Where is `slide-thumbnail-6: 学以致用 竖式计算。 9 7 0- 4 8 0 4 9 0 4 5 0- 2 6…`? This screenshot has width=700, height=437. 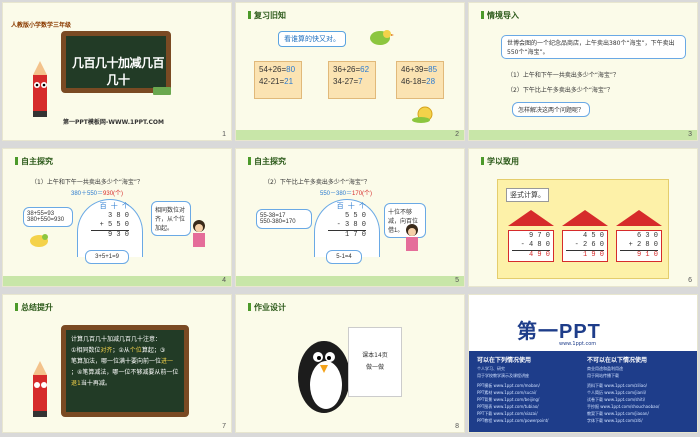
slide-thumbnail-6: 学以致用 竖式计算。 9 7 0- 4 8 0 4 9 0 4 5 0- 2 6… is located at coordinates (583, 217).